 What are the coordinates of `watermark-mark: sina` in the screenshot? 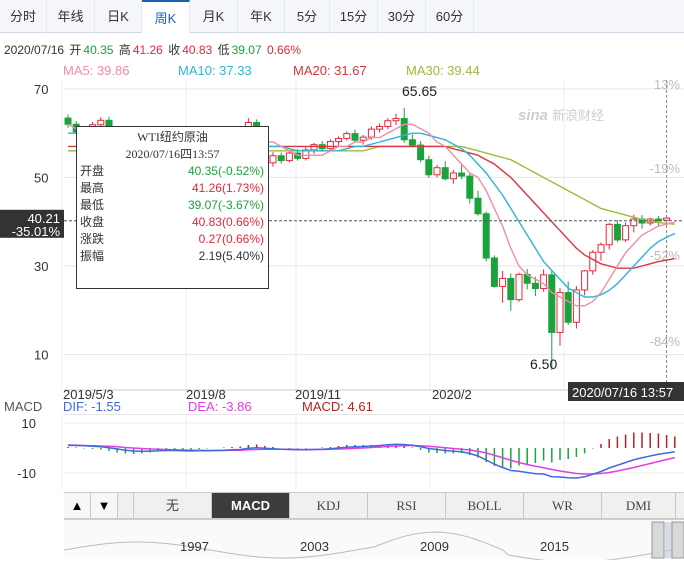 It's located at (533, 115).